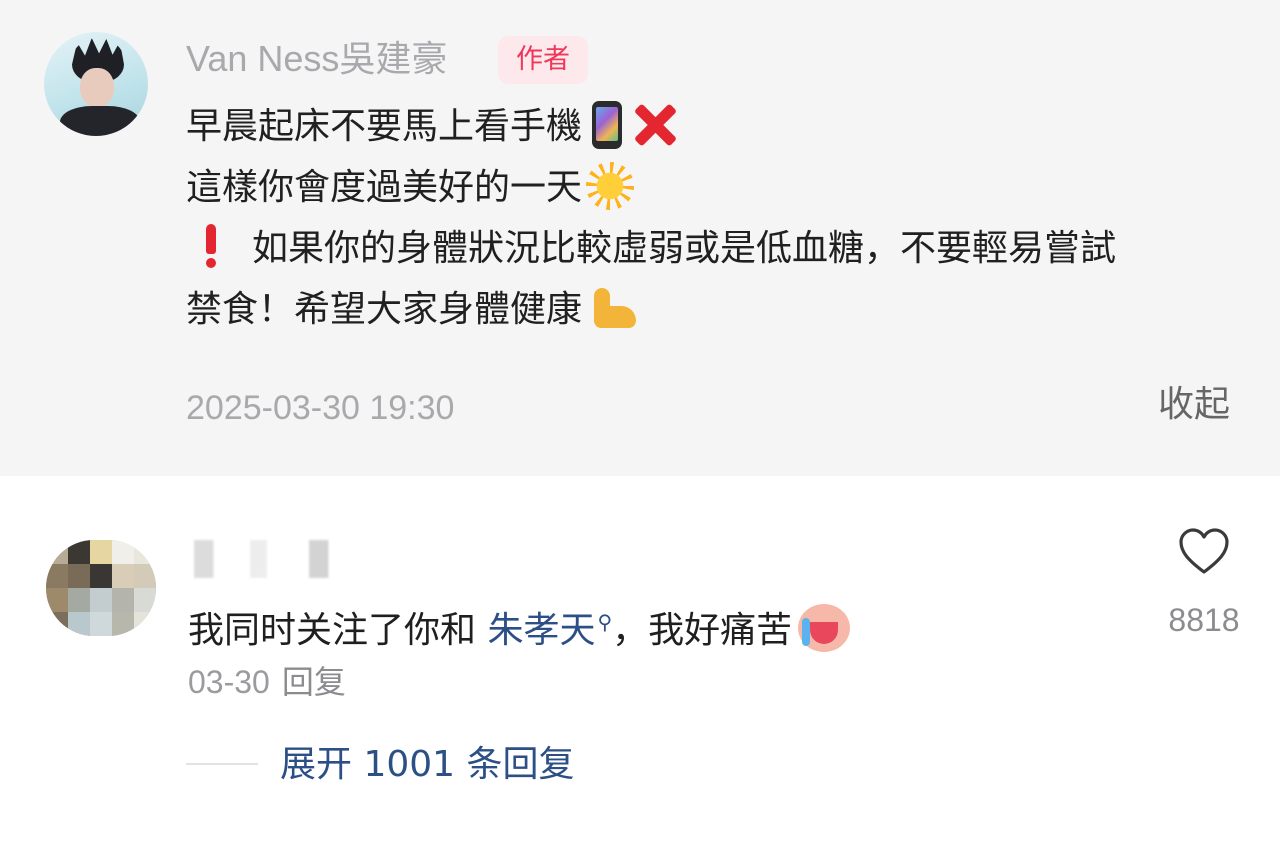 The image size is (1280, 858). What do you see at coordinates (96, 84) in the screenshot?
I see `author-avatar` at bounding box center [96, 84].